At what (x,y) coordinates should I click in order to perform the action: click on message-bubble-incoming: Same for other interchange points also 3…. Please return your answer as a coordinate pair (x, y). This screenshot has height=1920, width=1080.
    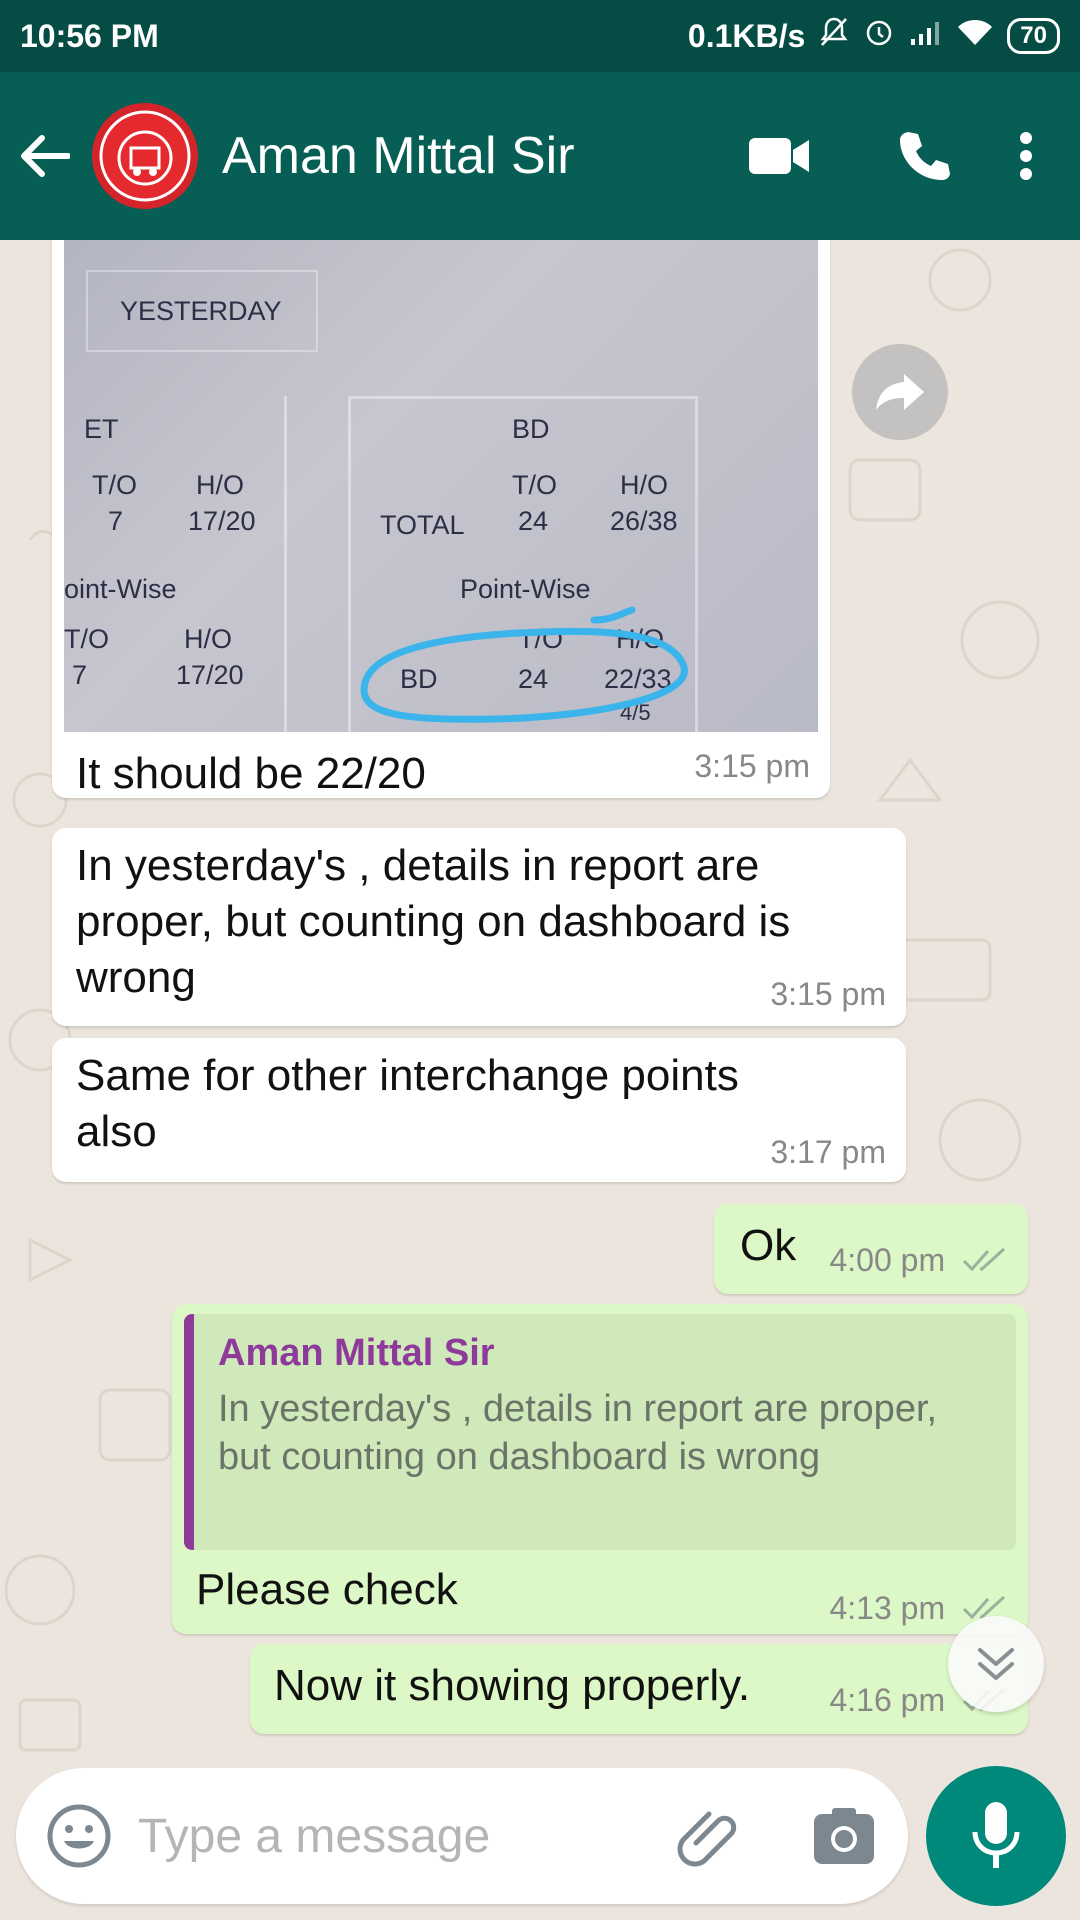
    Looking at the image, I should click on (479, 1110).